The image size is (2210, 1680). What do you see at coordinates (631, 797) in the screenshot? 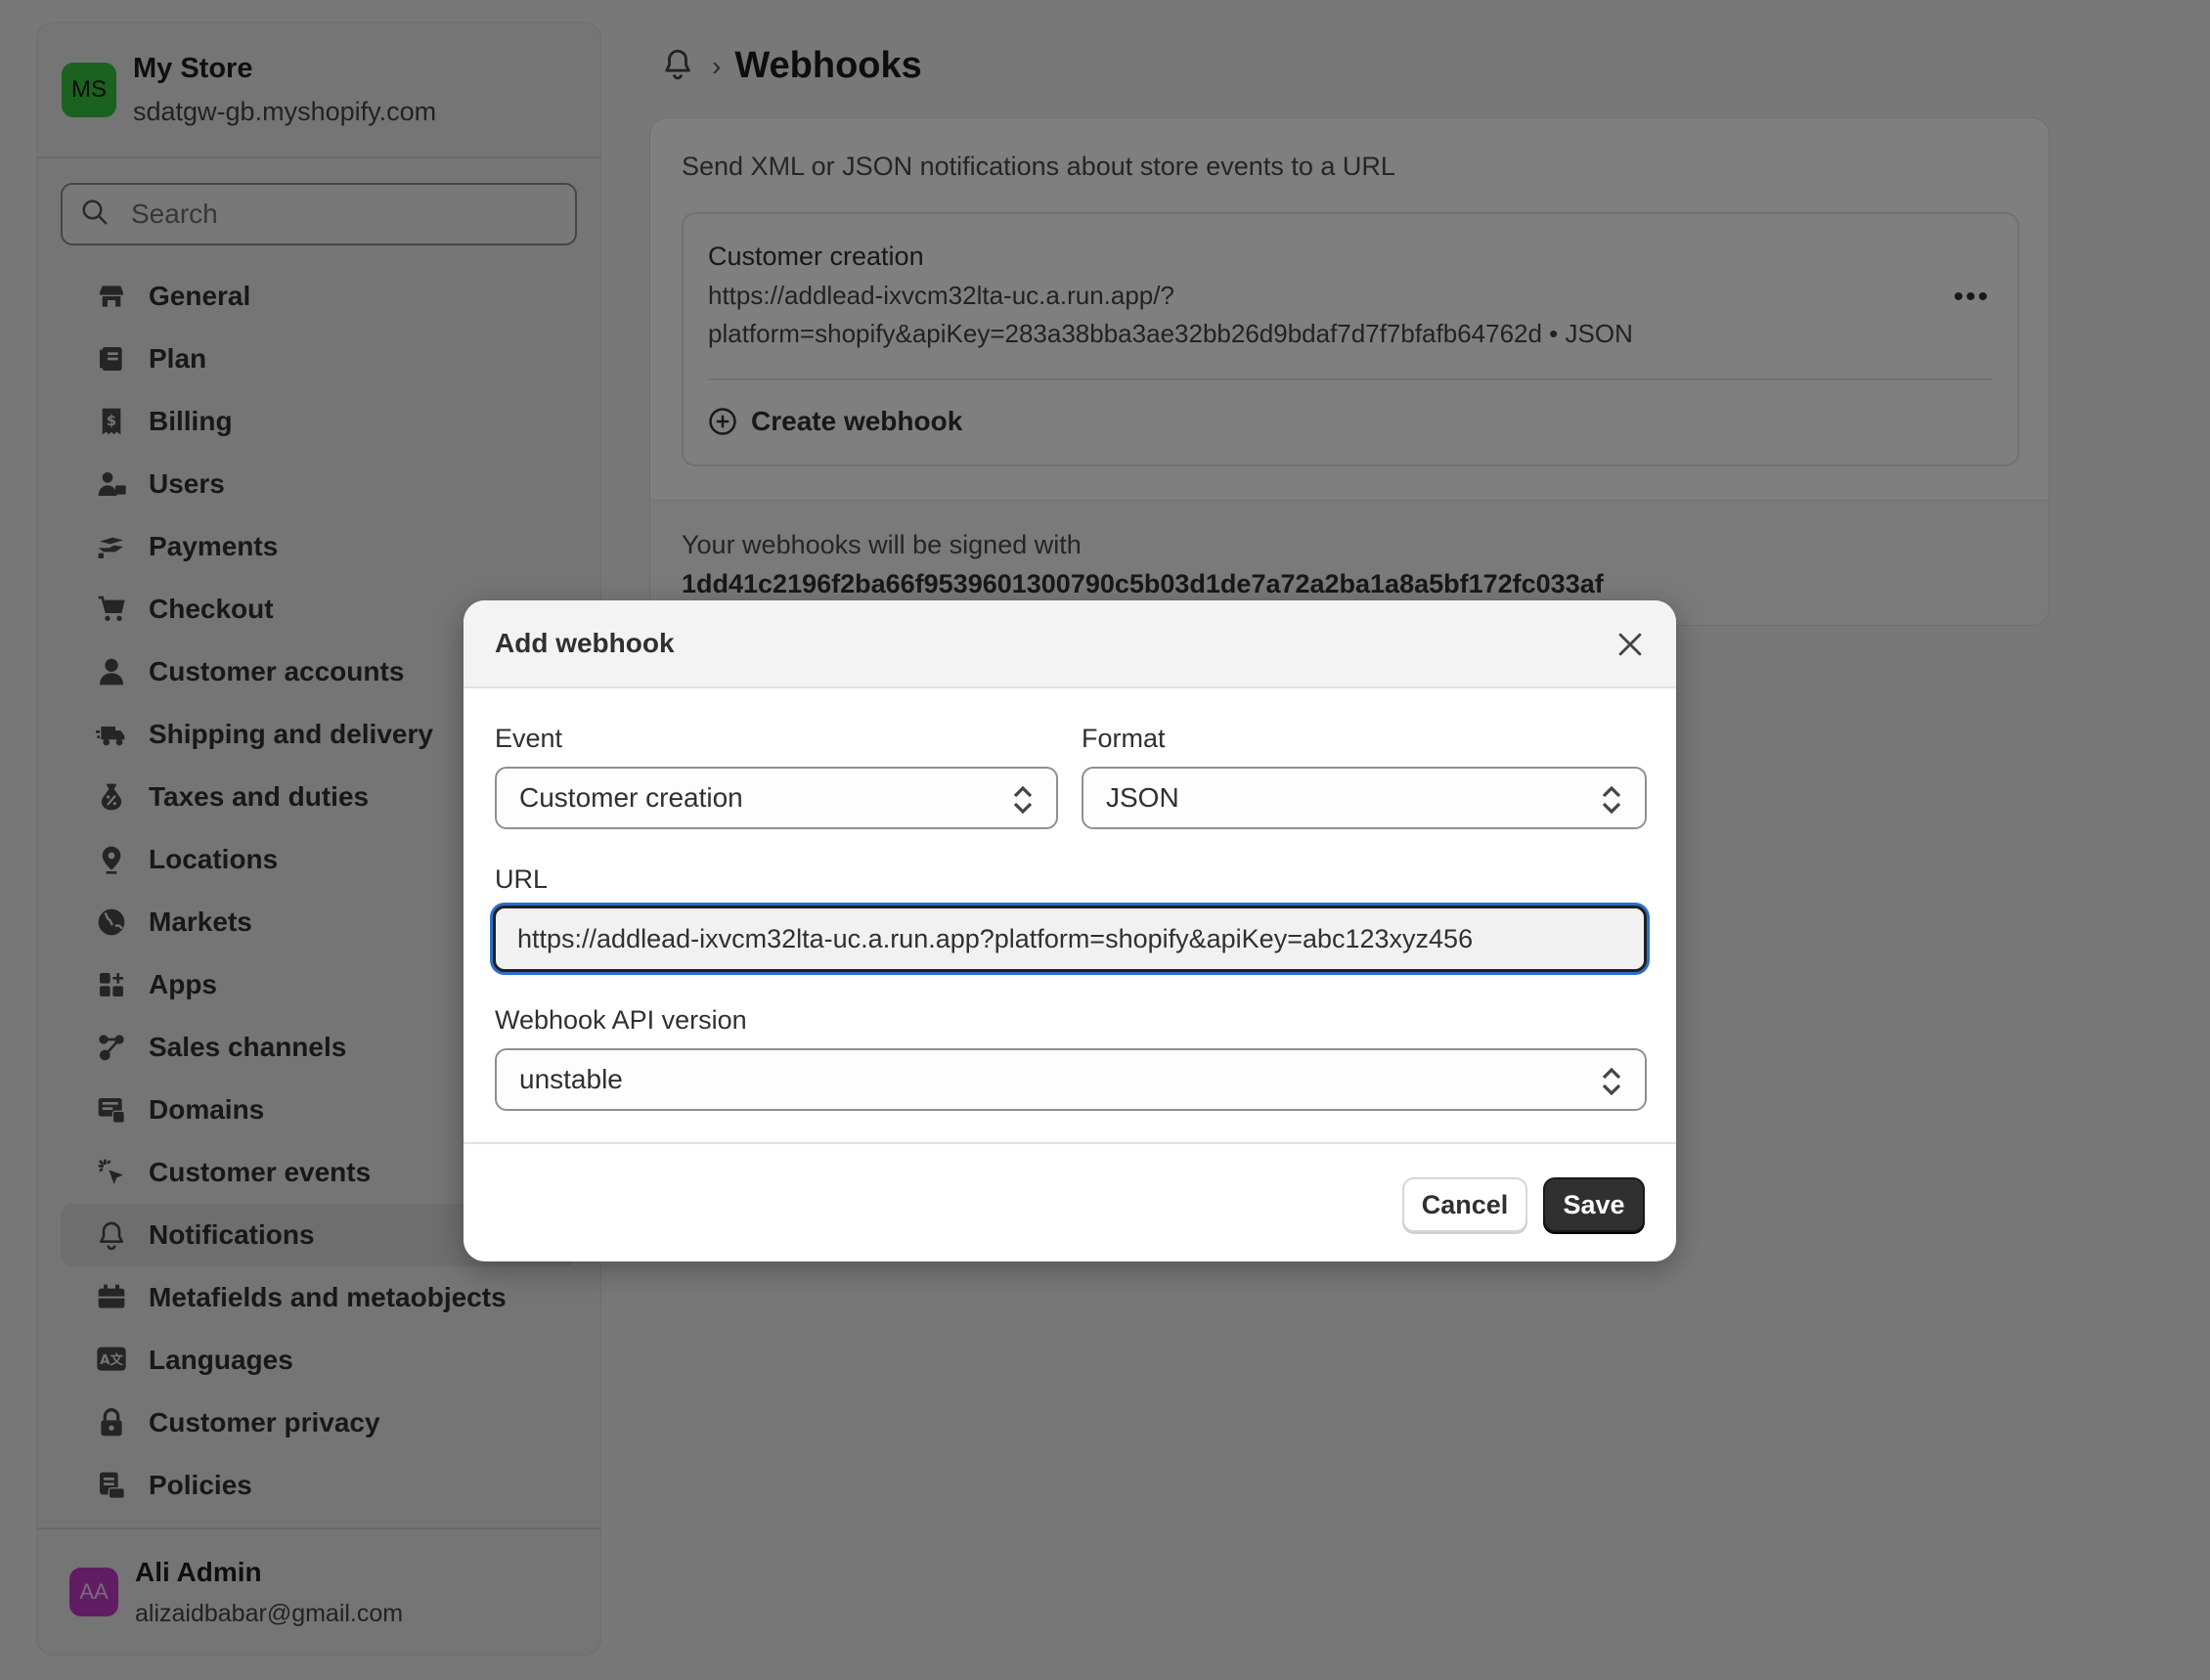
I see `event-select-value: Customer creation` at bounding box center [631, 797].